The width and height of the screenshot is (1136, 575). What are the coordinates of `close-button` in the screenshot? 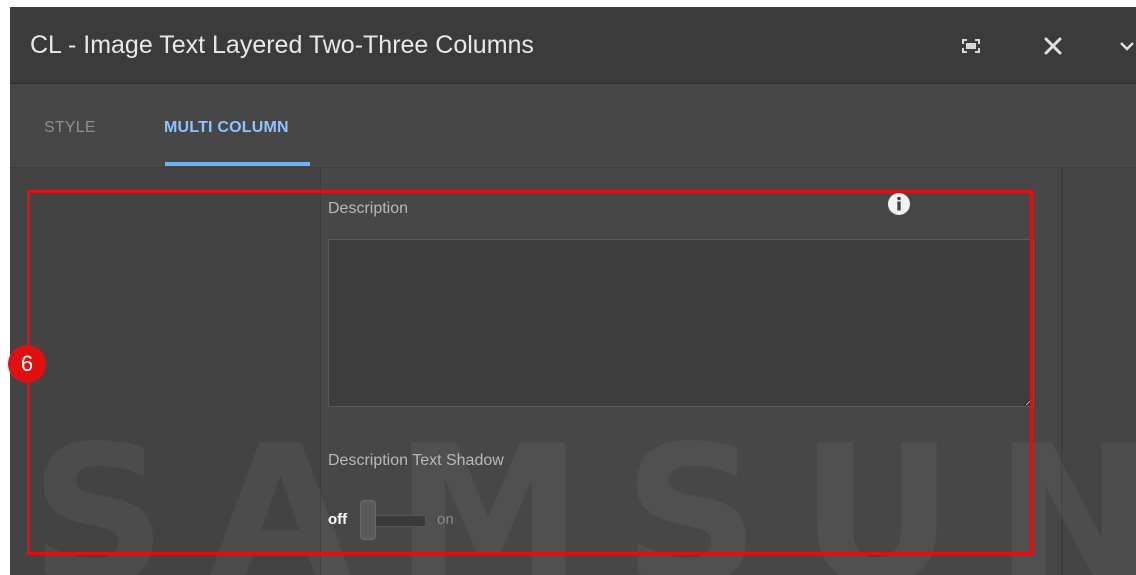 It's located at (1053, 46).